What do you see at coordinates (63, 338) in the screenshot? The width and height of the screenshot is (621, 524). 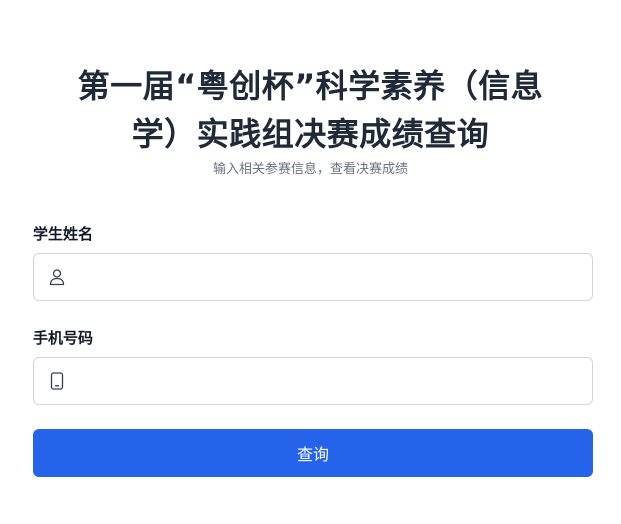 I see `phone-number-label: 手机号码` at bounding box center [63, 338].